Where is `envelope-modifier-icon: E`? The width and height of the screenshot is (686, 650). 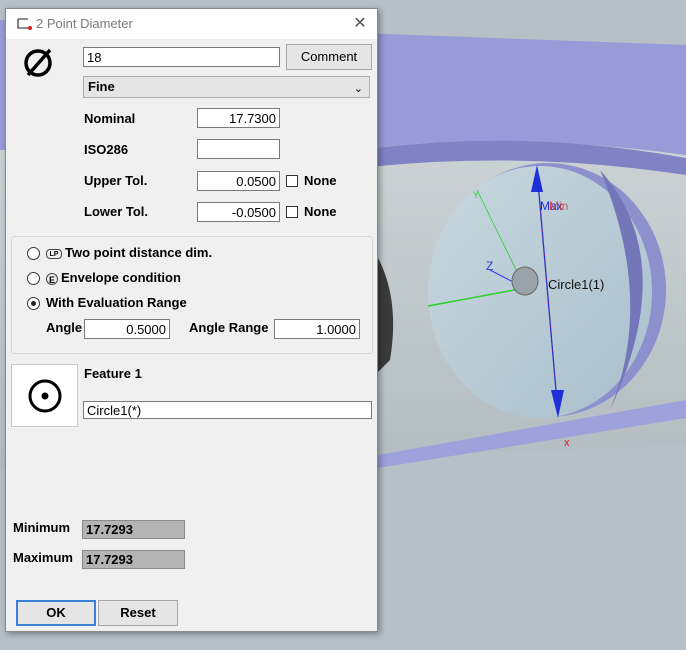 envelope-modifier-icon: E is located at coordinates (52, 278).